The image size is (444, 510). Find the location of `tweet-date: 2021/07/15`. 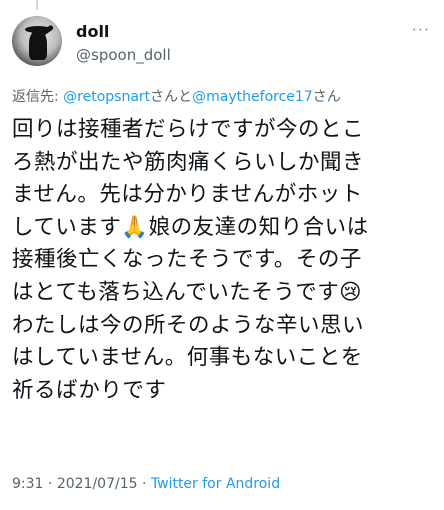

tweet-date: 2021/07/15 is located at coordinates (97, 484).